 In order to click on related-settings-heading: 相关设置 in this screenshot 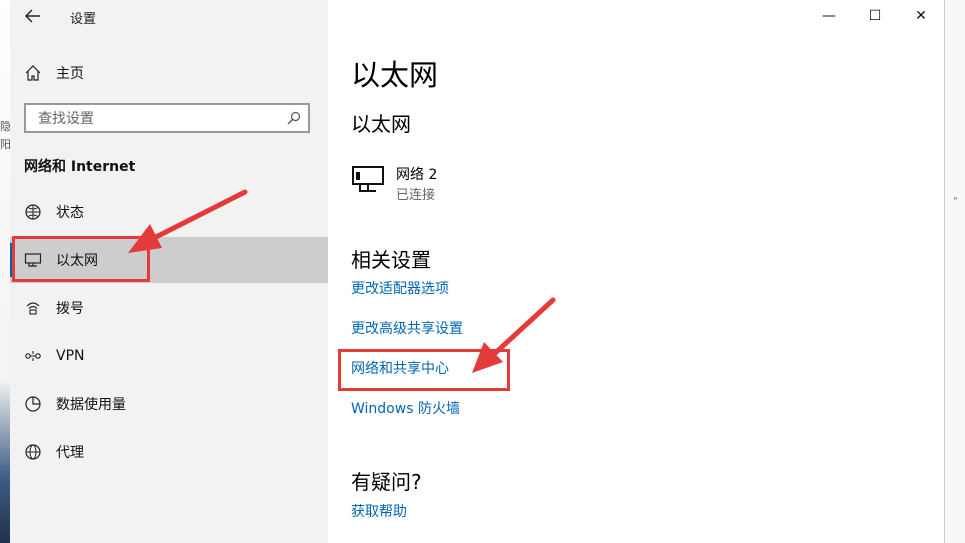, I will do `click(391, 260)`.